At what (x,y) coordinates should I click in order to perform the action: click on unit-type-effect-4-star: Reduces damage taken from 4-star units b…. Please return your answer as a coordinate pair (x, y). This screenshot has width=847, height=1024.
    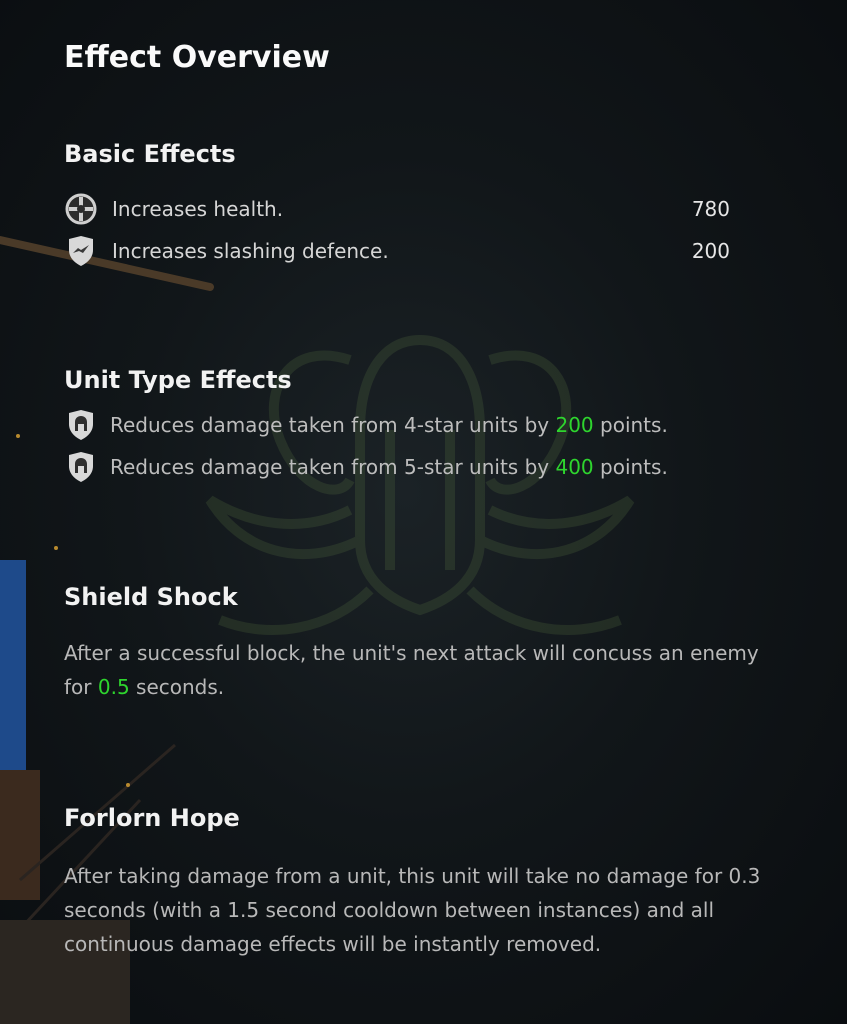
    Looking at the image, I should click on (397, 425).